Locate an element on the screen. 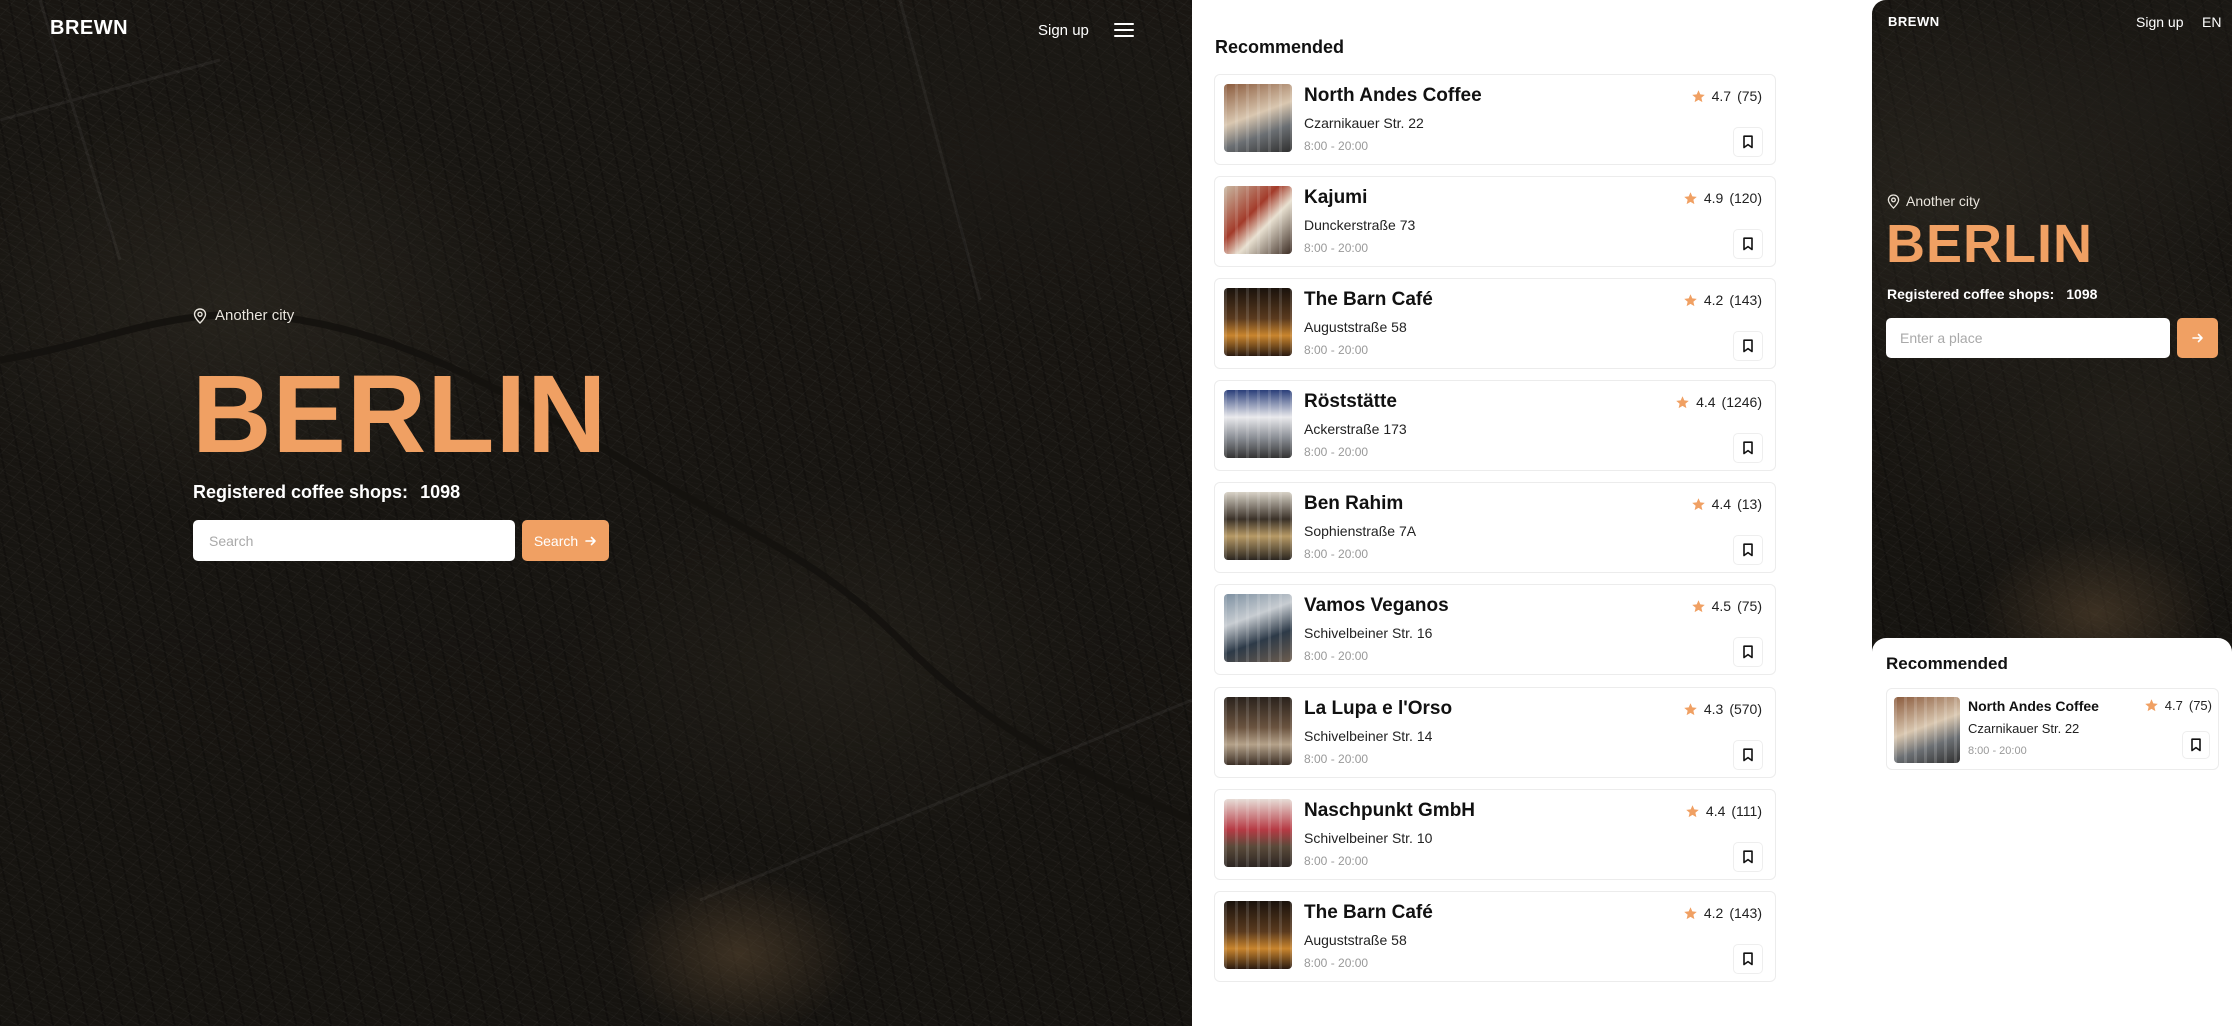 The image size is (2232, 1026). rating-value: 4.5 is located at coordinates (1721, 606).